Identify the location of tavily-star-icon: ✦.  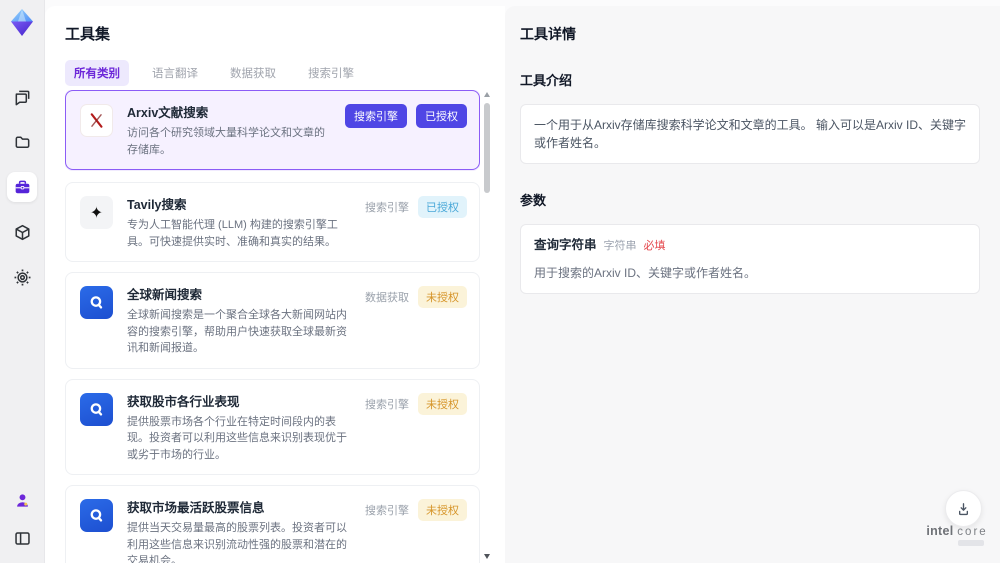
(96, 212).